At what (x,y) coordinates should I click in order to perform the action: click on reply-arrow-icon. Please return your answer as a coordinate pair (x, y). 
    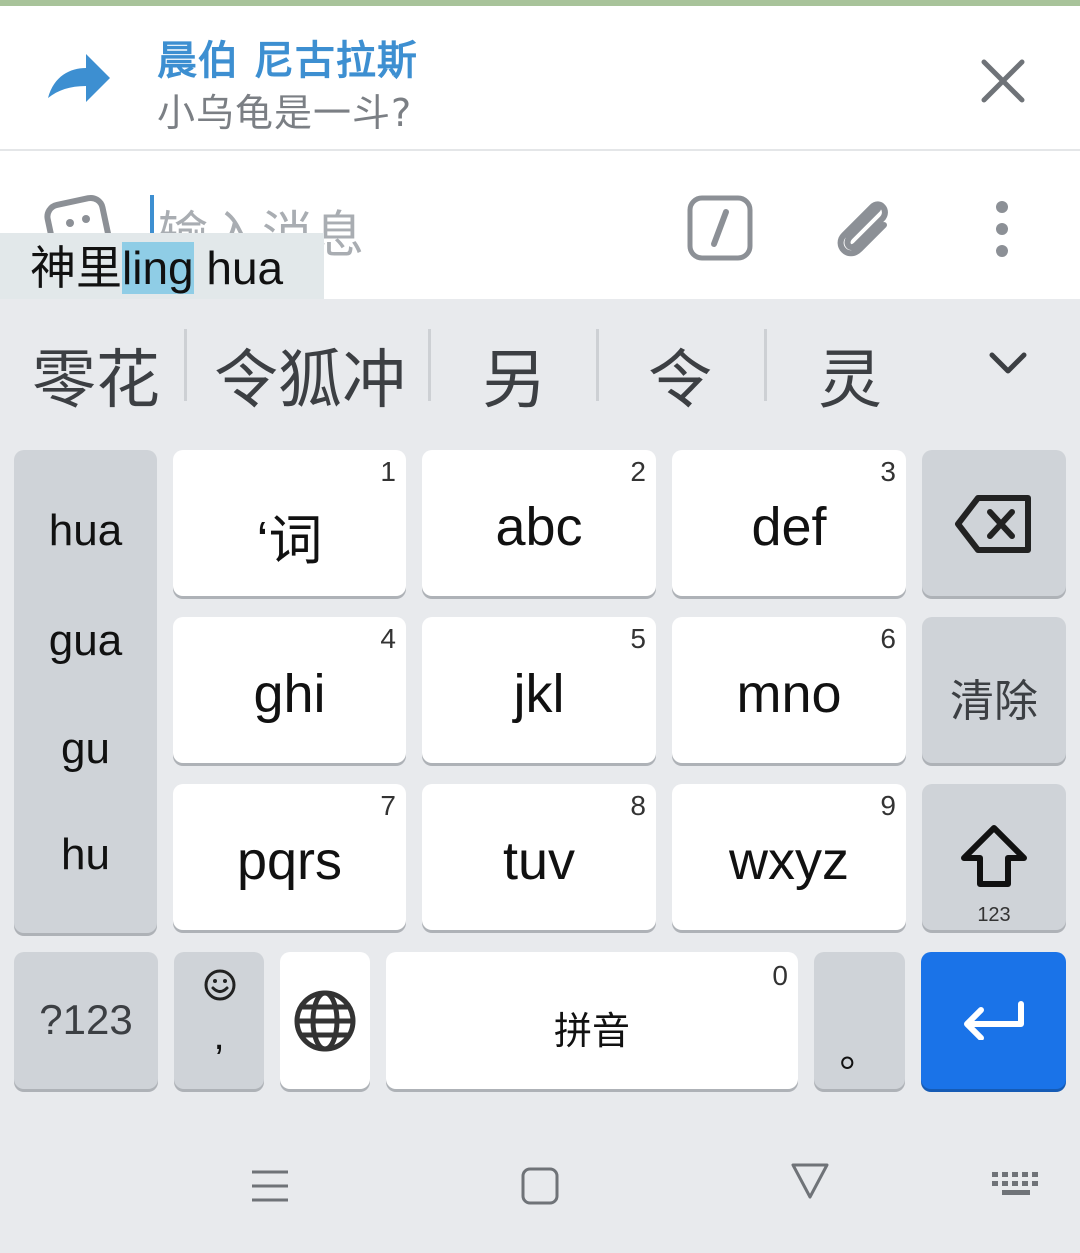
    Looking at the image, I should click on (79, 78).